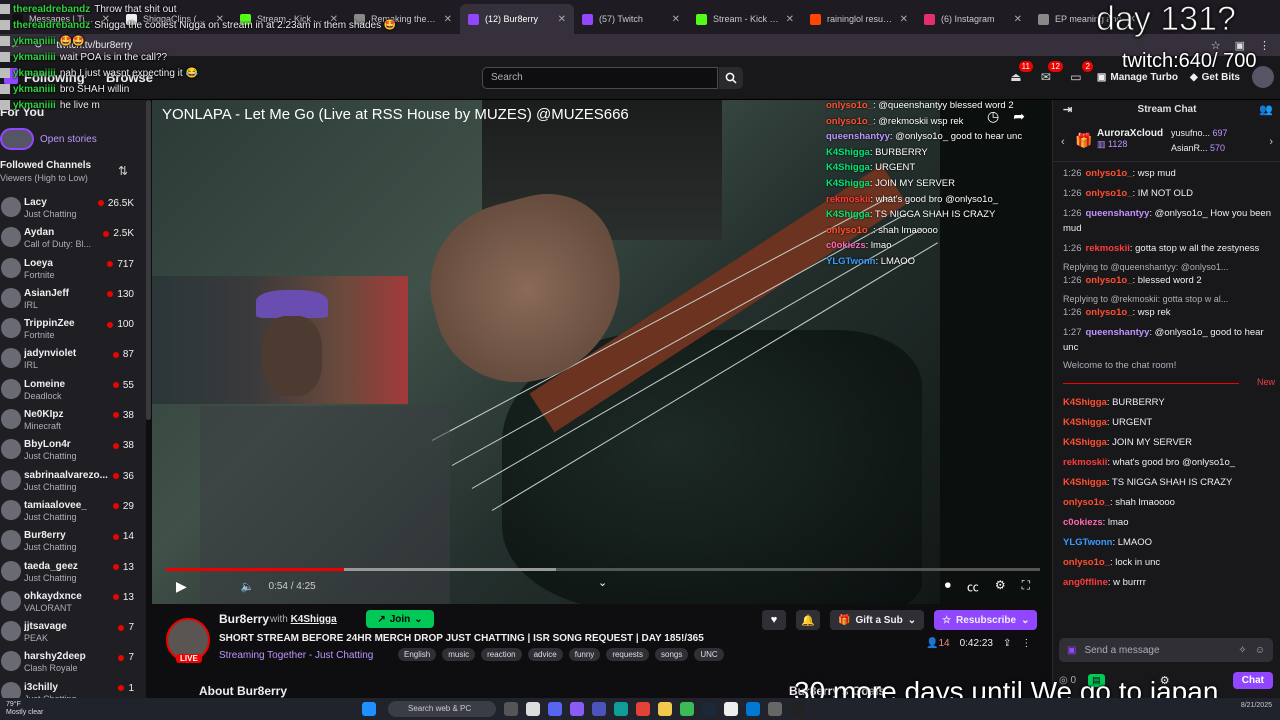 This screenshot has height=720, width=1280. What do you see at coordinates (70, 481) in the screenshot?
I see `followed-channel-item: sabrinaalvarezo... Just Chatting 36` at bounding box center [70, 481].